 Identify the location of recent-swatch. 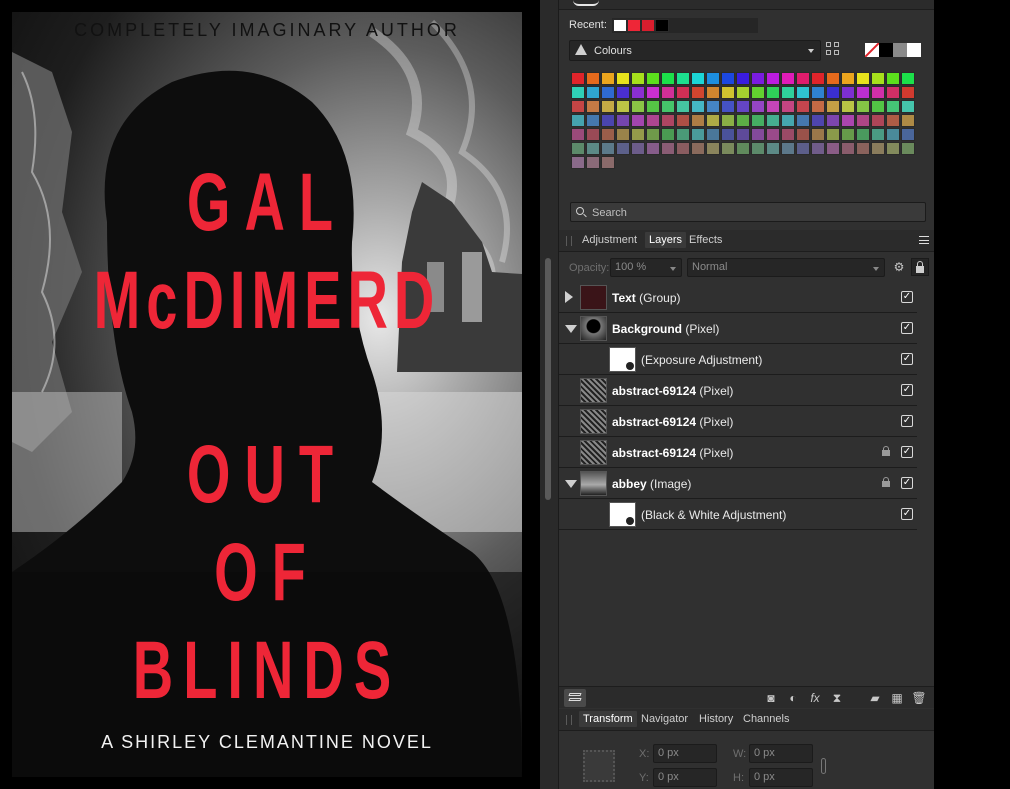
(620, 25).